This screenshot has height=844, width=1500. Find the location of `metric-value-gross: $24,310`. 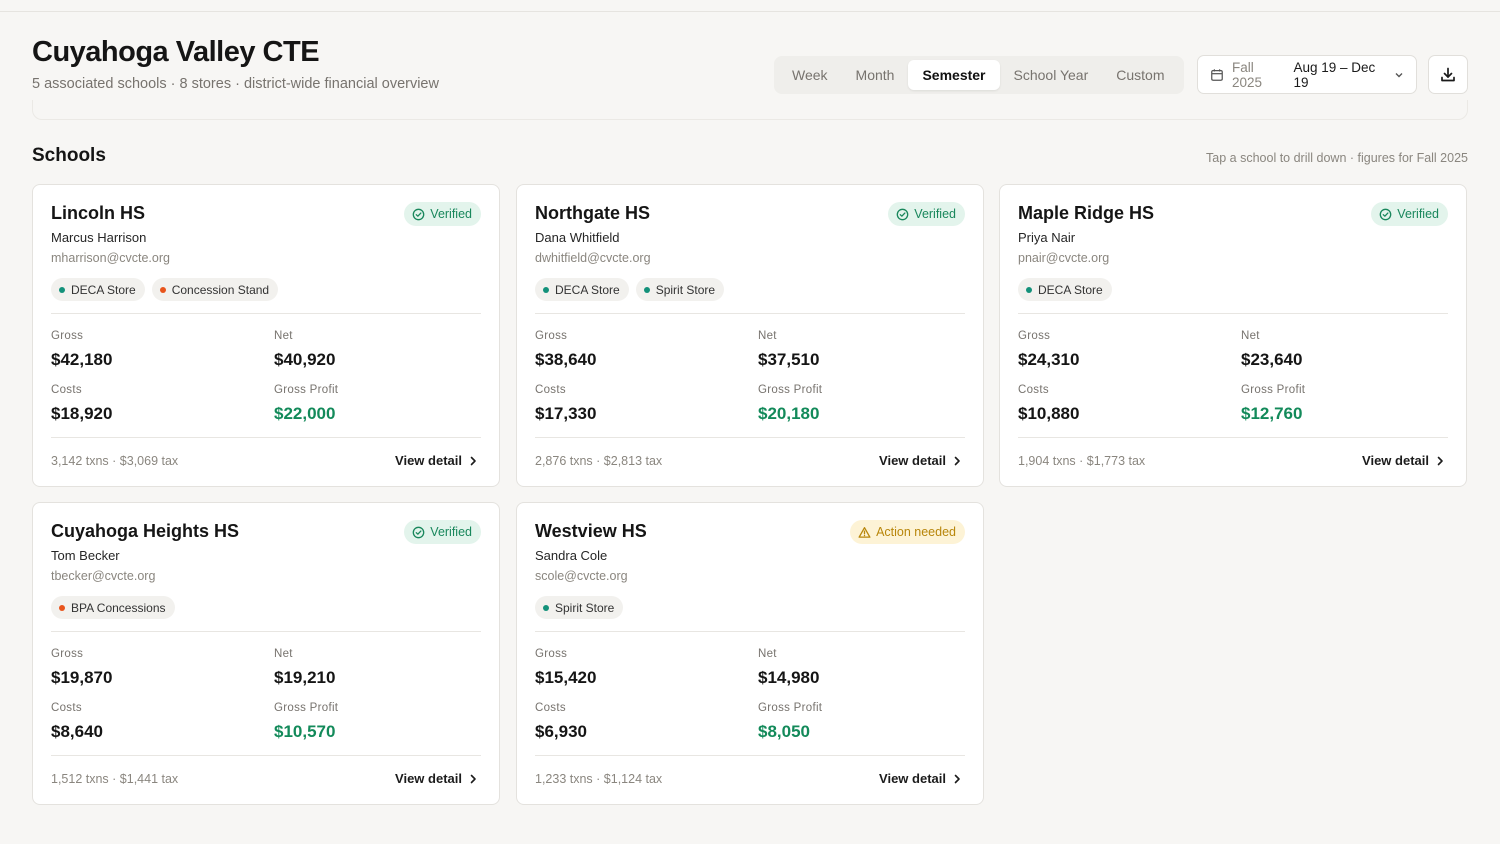

metric-value-gross: $24,310 is located at coordinates (1049, 359).